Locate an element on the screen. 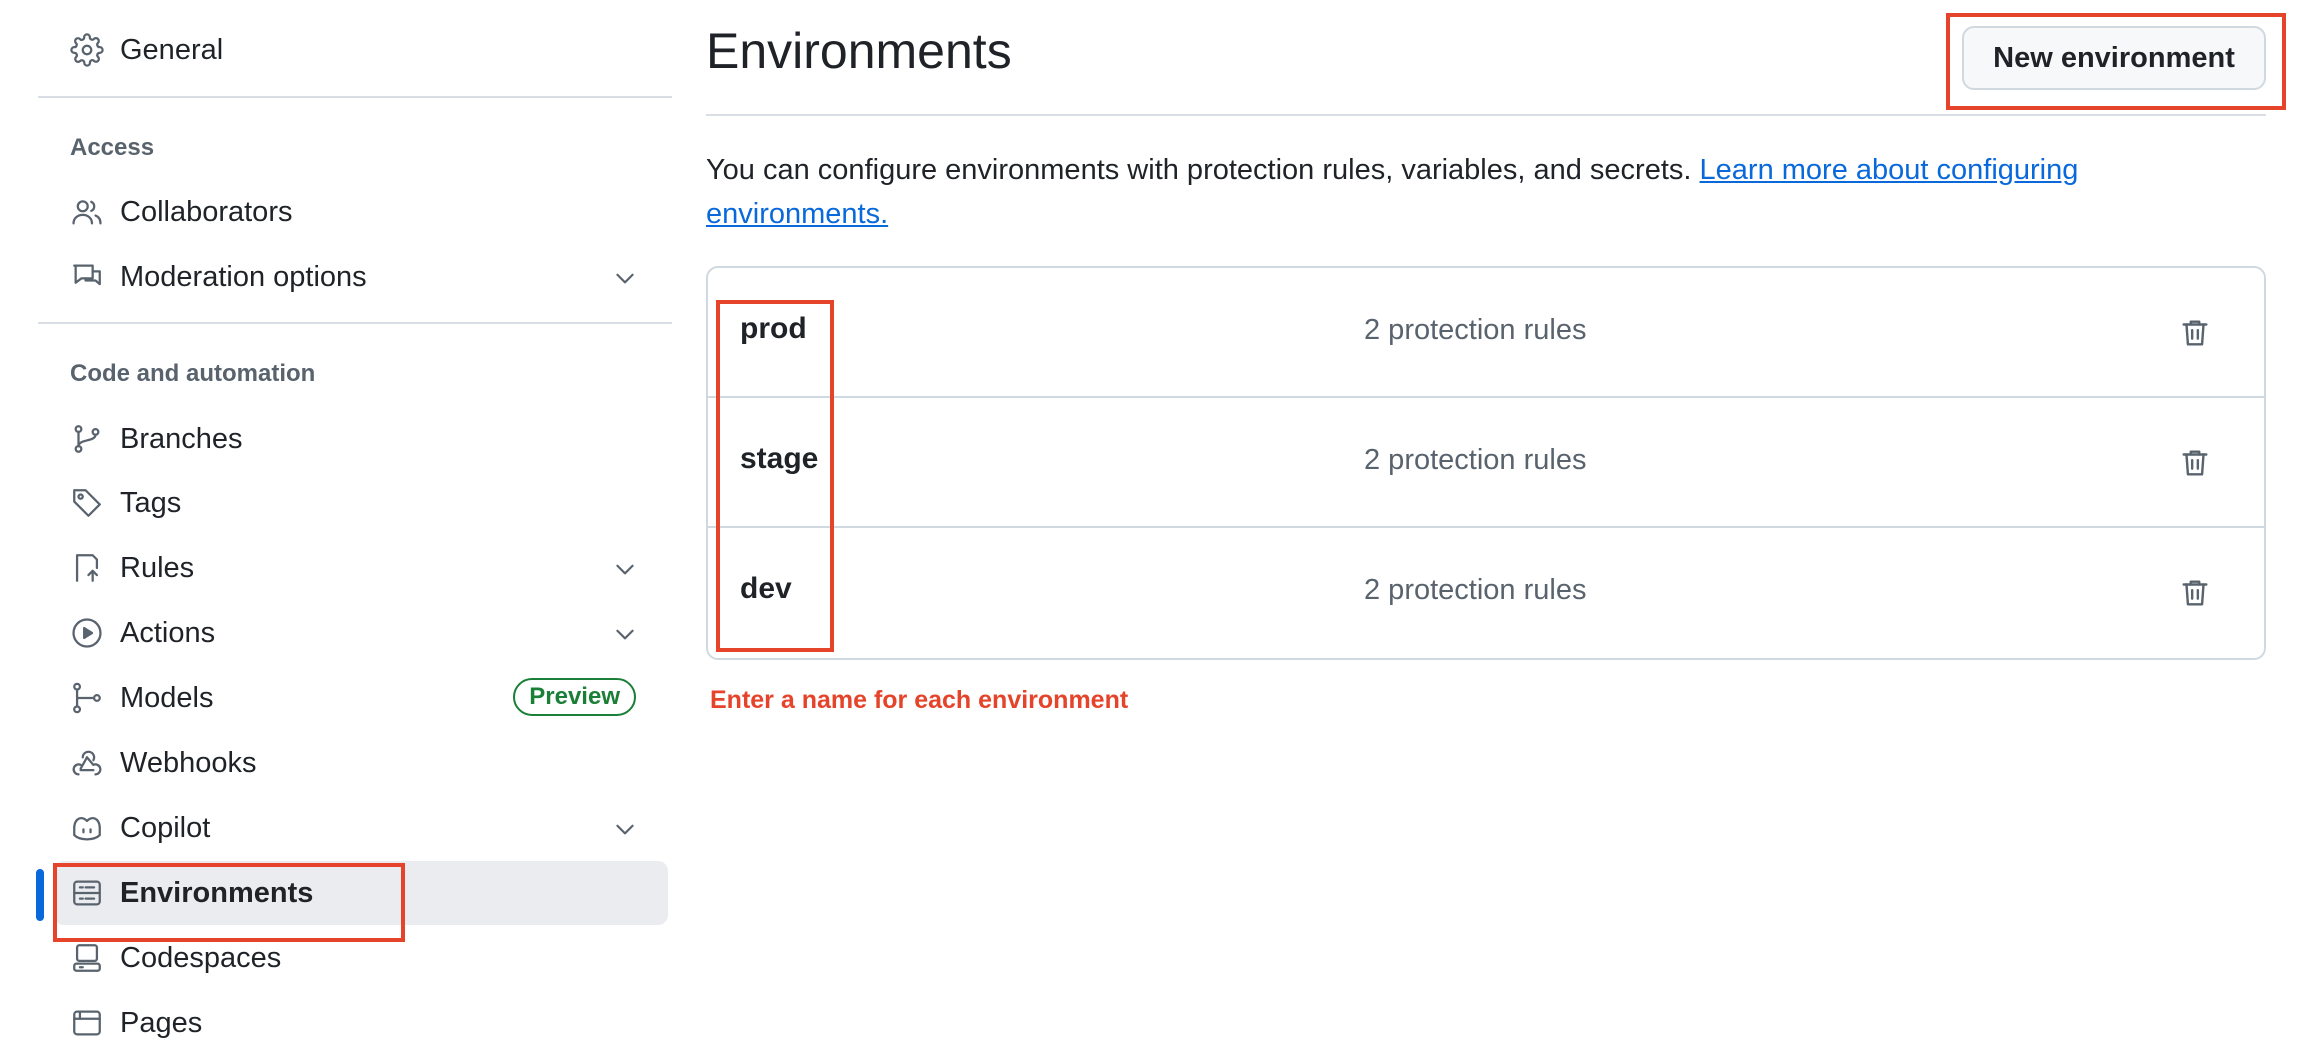  sidebar-item-general: General is located at coordinates (345, 50).